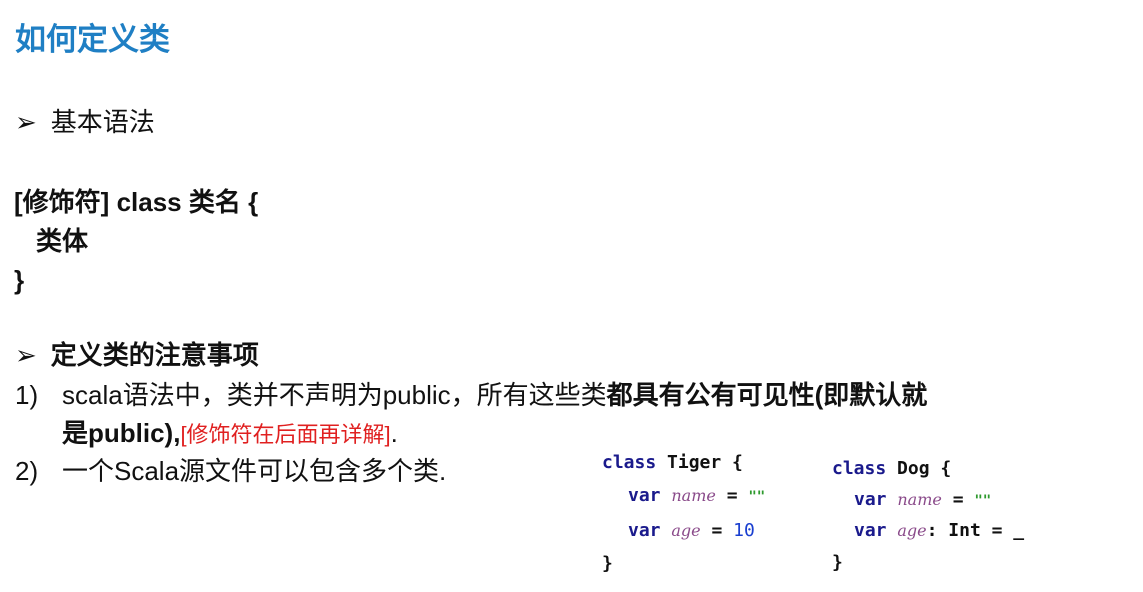 The image size is (1143, 592). I want to click on item-text: 一个Scala源文件可以包含多个类., so click(254, 471).